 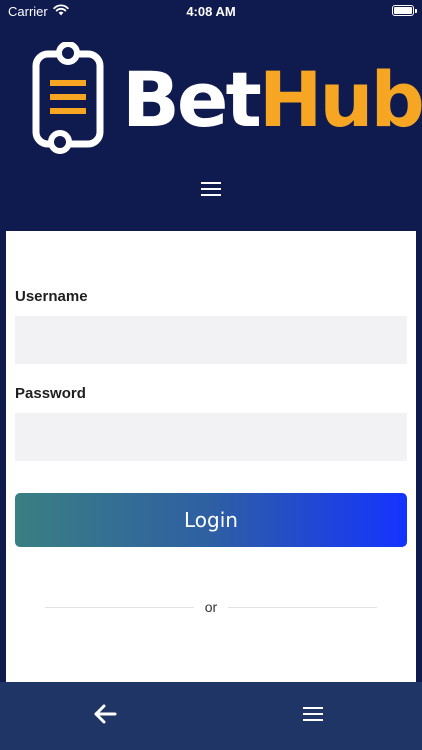 I want to click on logo-wordmark: BetHub, so click(x=272, y=100).